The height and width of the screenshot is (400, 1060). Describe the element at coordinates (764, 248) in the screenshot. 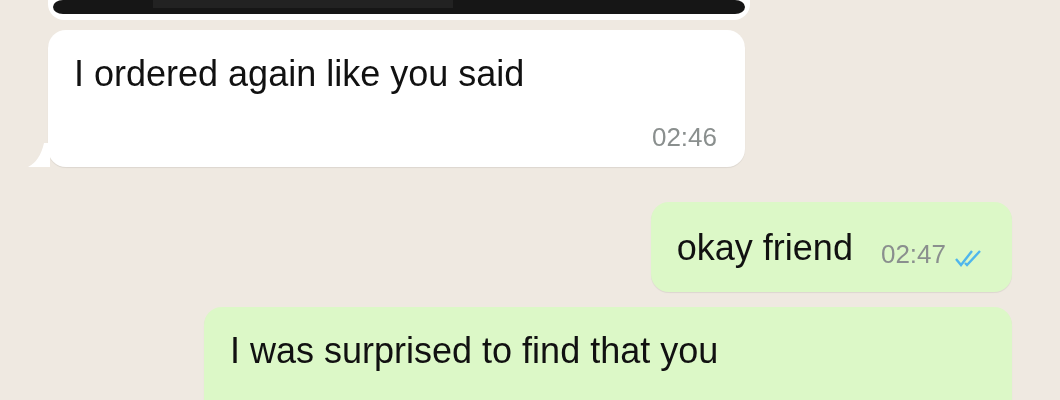

I see `message-text: okay friend` at that location.